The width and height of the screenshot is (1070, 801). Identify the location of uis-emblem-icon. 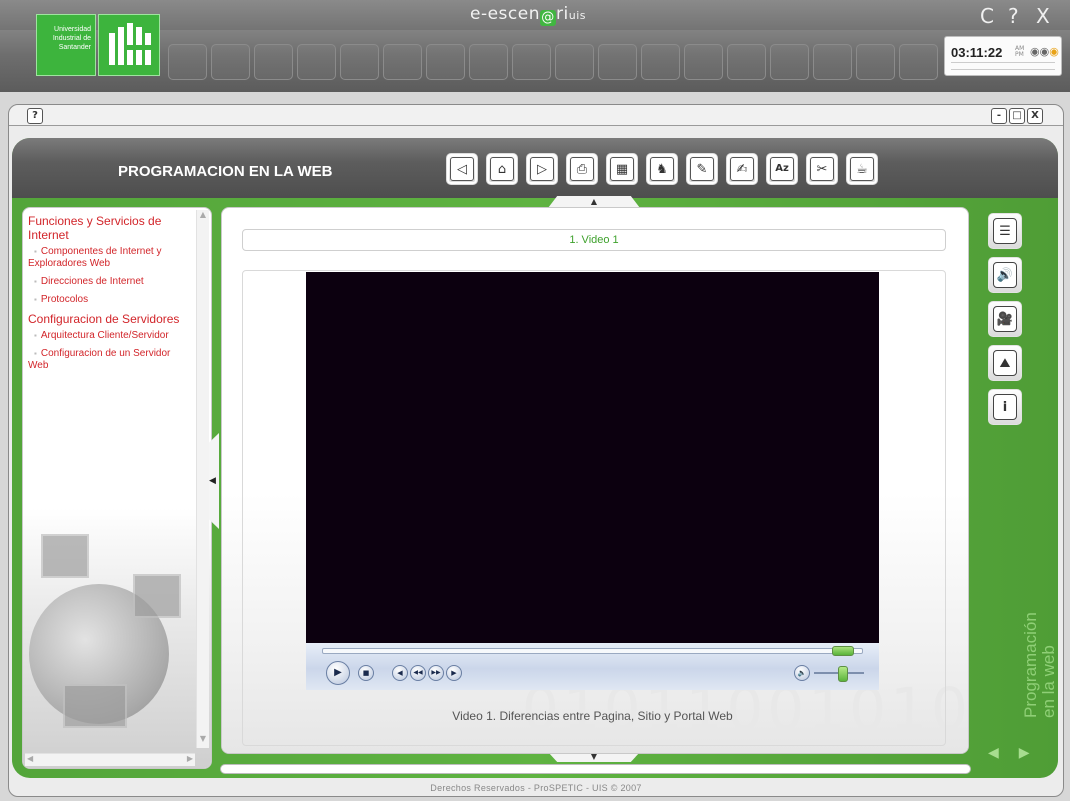
(129, 45).